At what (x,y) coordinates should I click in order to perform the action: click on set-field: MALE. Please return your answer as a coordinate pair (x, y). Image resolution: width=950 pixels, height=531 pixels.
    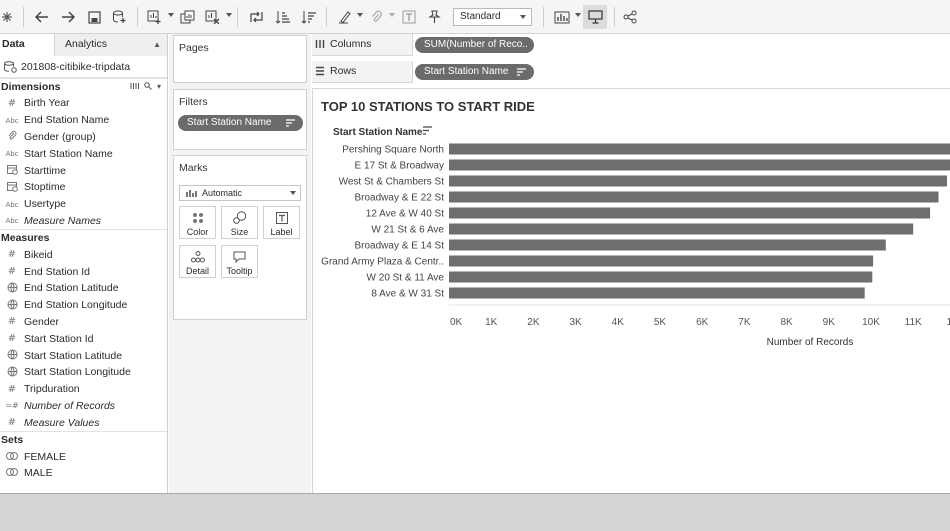
    Looking at the image, I should click on (83, 473).